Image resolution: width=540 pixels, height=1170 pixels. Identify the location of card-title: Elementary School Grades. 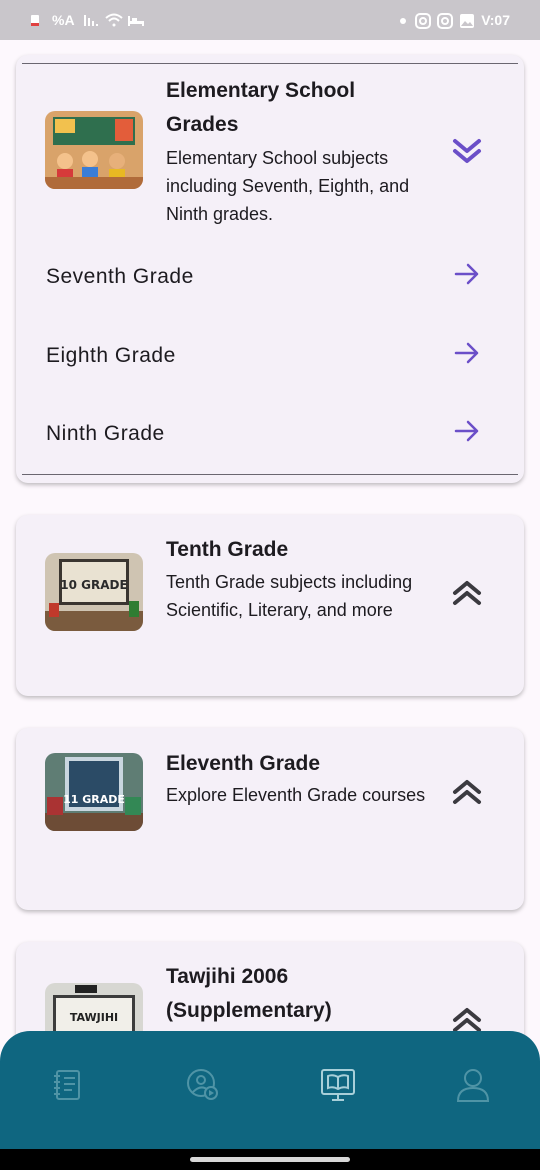
(261, 107).